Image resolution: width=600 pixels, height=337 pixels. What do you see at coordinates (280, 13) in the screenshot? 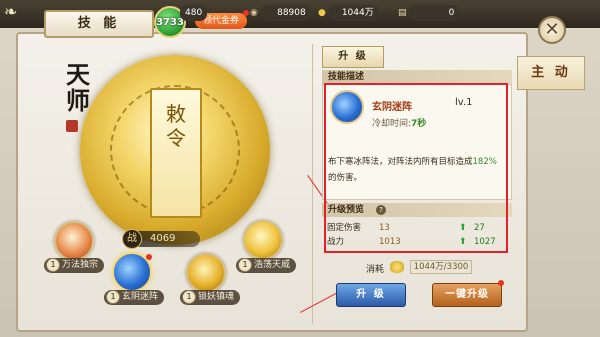
I see `resource-sack: ◉ 88908` at bounding box center [280, 13].